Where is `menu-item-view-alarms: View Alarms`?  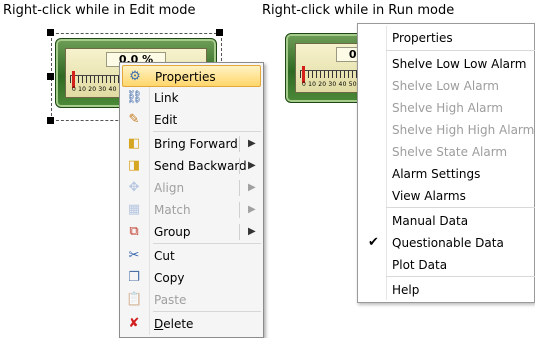 menu-item-view-alarms: View Alarms is located at coordinates (447, 196).